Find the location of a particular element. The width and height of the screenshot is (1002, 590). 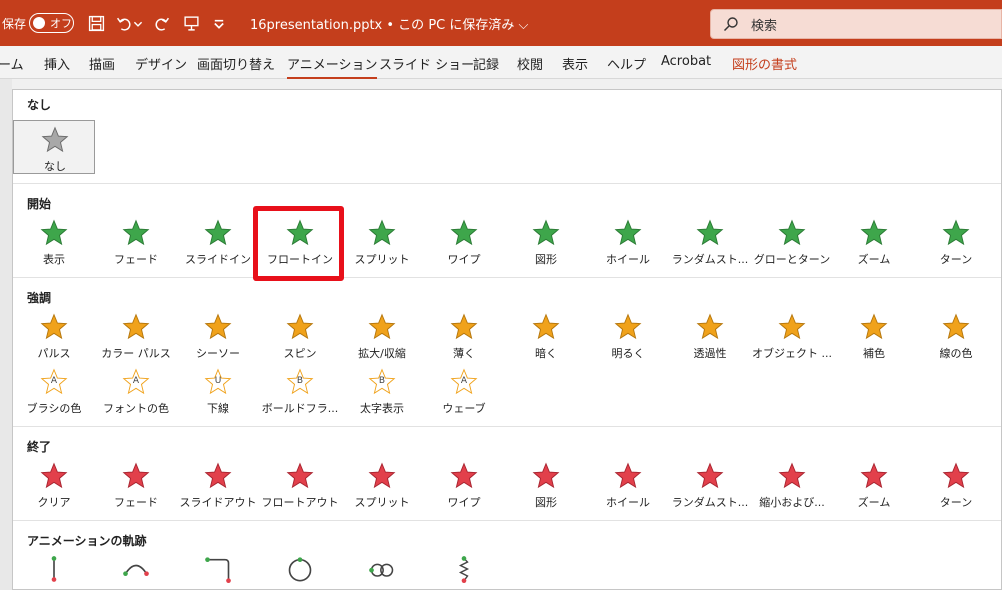

emphasis-effect-item: 暗く is located at coordinates (546, 338).